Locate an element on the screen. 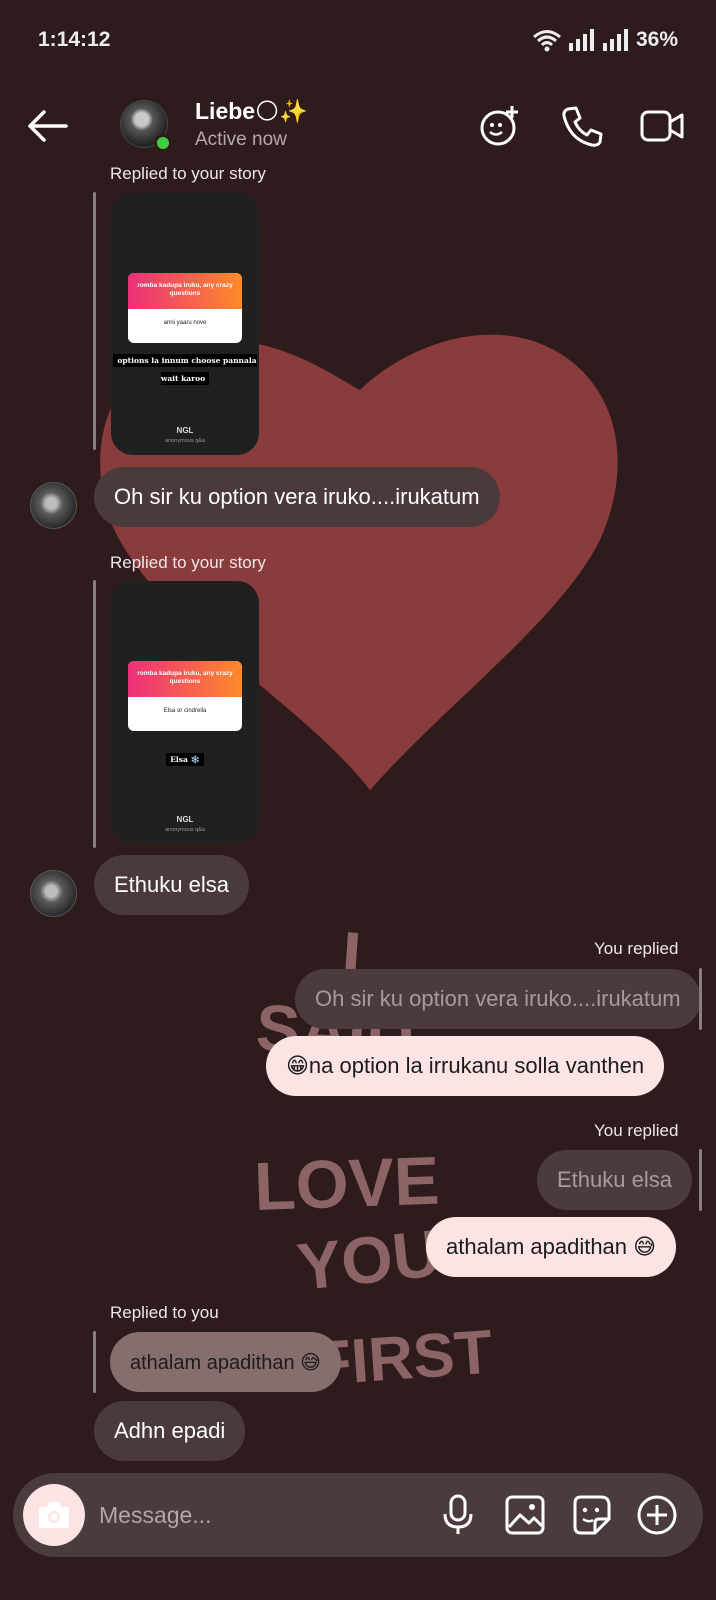  camera-icon is located at coordinates (54, 1515).